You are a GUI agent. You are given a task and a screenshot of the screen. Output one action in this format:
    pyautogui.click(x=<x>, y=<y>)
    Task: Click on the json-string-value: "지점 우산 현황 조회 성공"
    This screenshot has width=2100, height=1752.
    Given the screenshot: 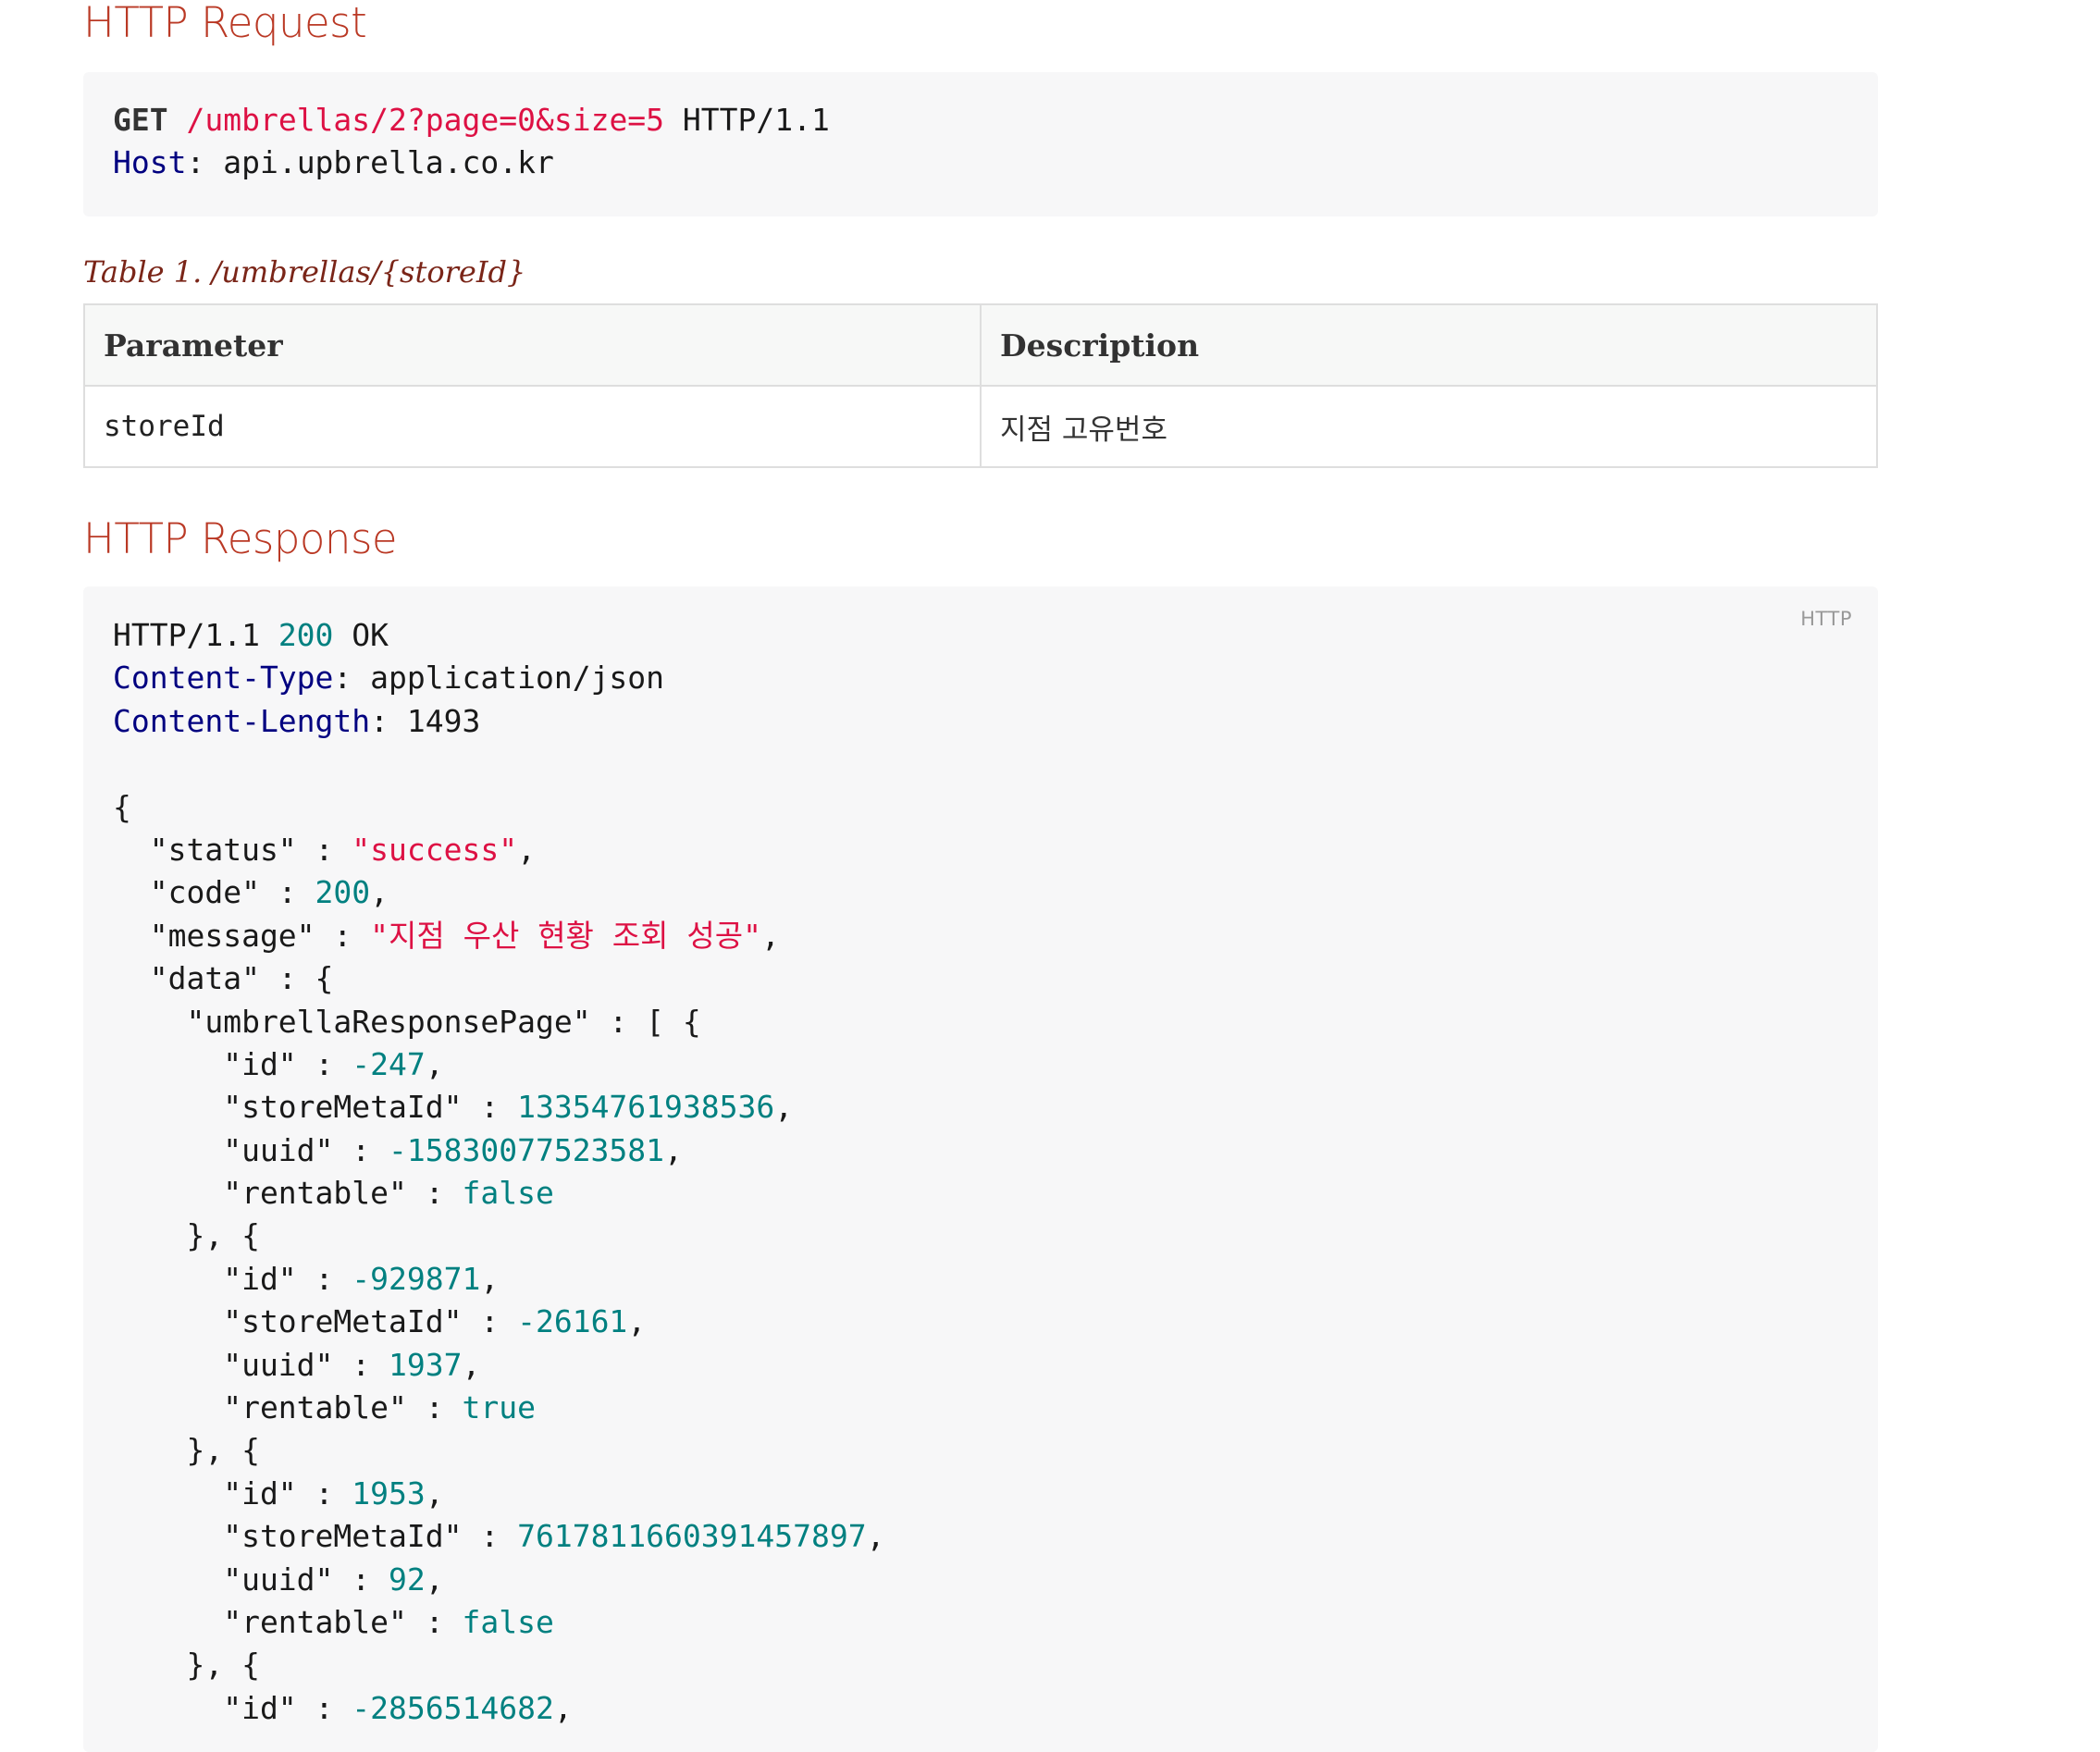 What is the action you would take?
    pyautogui.click(x=565, y=935)
    